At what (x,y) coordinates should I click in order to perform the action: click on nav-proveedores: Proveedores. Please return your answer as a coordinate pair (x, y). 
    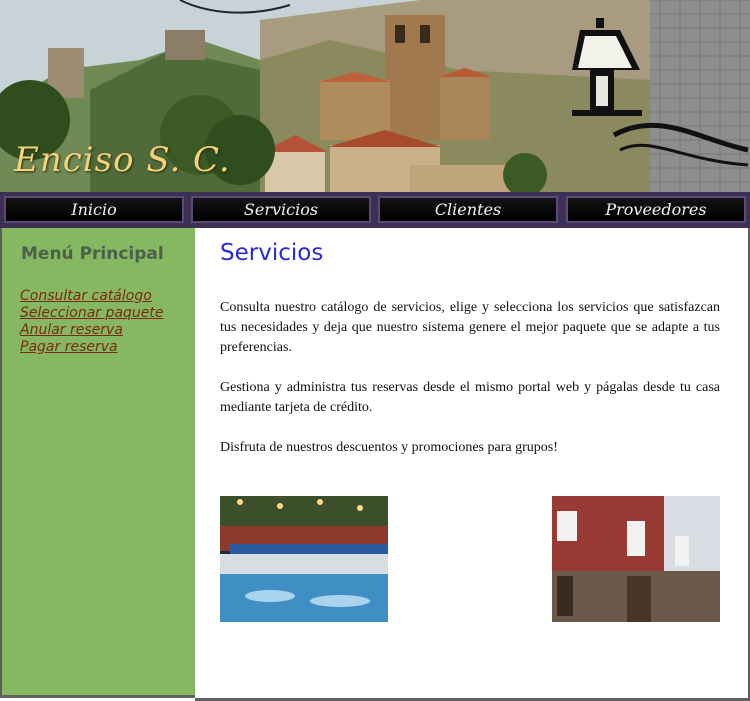
    Looking at the image, I should click on (656, 209).